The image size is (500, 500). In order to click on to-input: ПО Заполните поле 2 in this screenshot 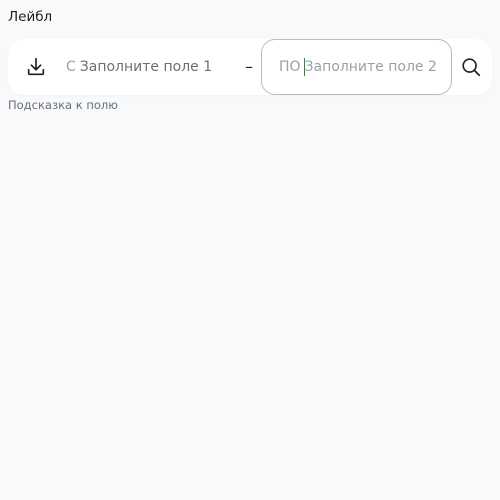, I will do `click(356, 67)`.